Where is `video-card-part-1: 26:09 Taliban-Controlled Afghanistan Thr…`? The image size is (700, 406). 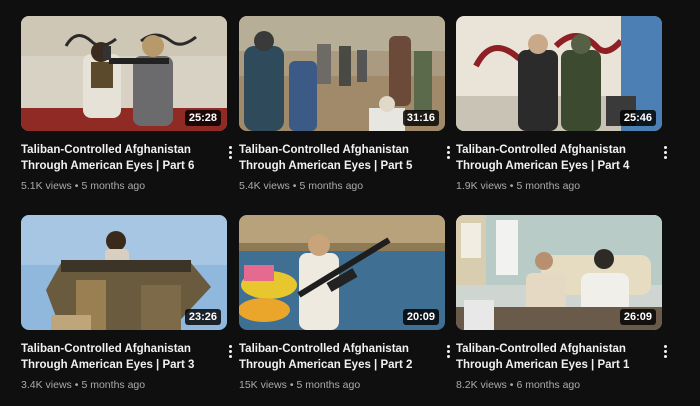
video-card-part-1: 26:09 Taliban-Controlled Afghanistan Thr… is located at coordinates (561, 308).